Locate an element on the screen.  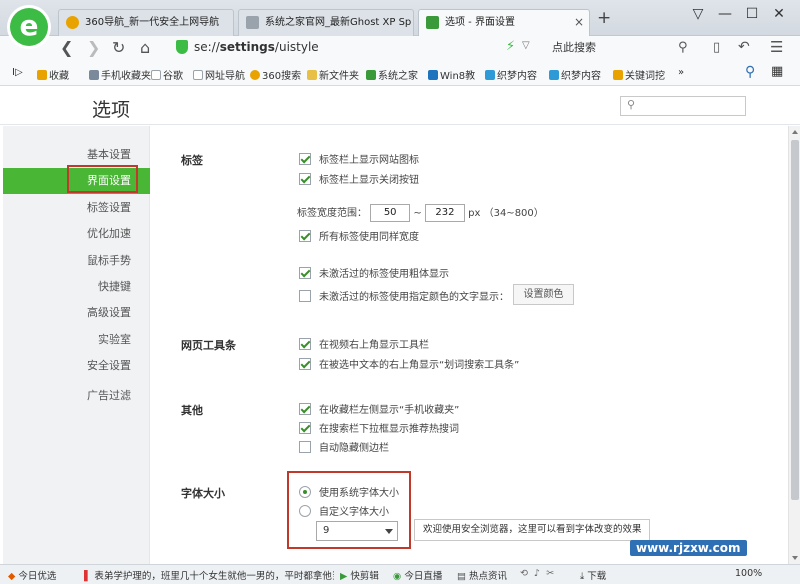
bookmark-item: 网址导航 is located at coordinates (219, 74).